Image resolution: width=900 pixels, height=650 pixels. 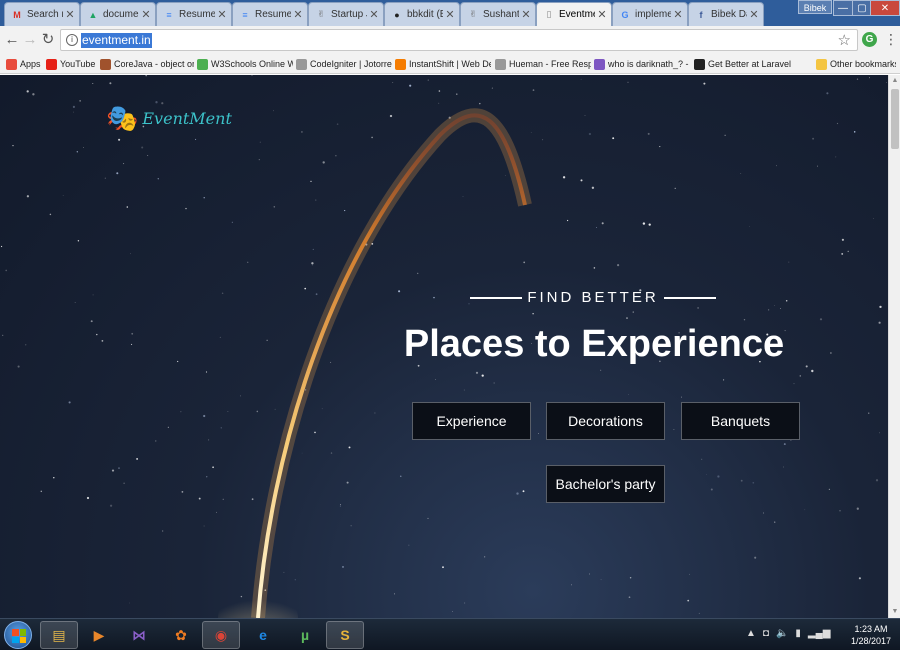 I want to click on show-hidden-icons-icon: ▲, so click(x=751, y=633).